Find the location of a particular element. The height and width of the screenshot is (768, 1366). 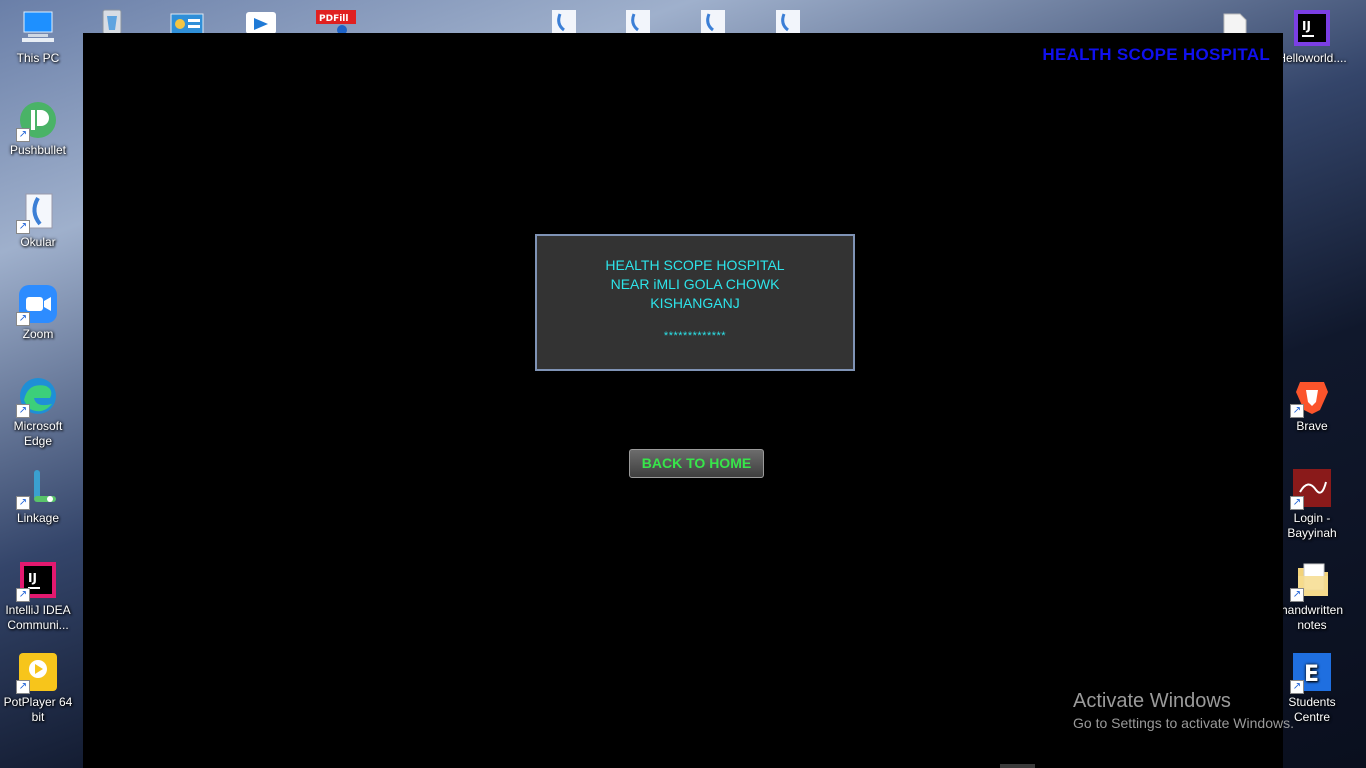

brave-icon: ↗ is located at coordinates (1311, 397).